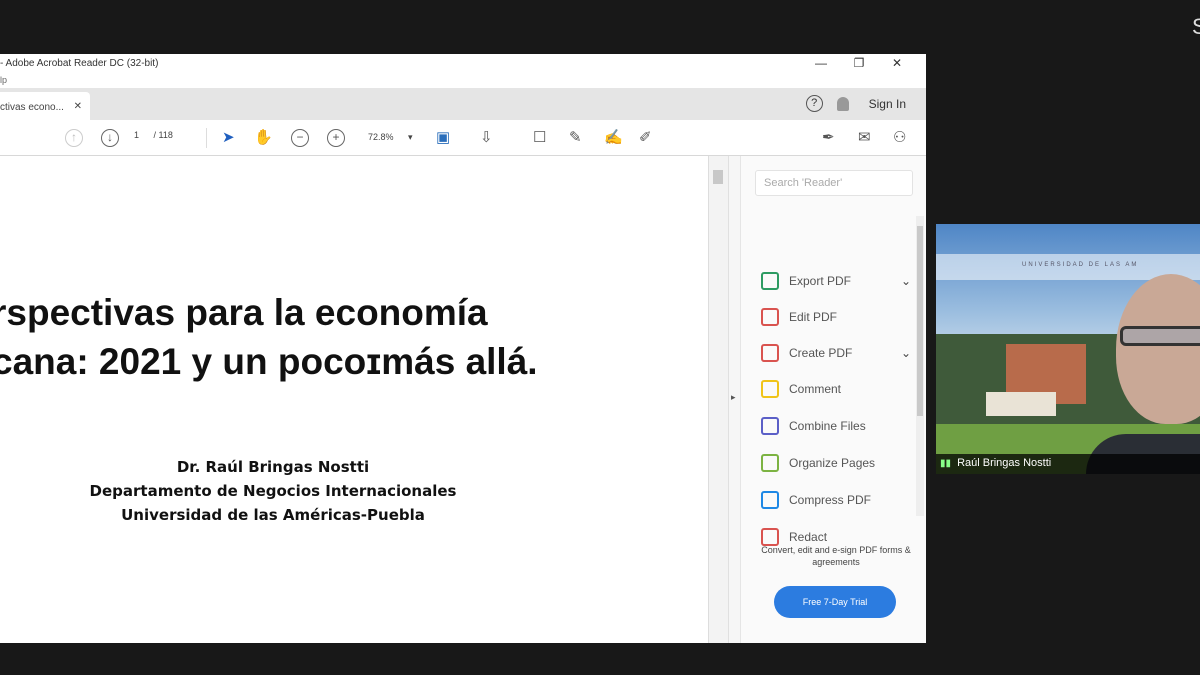 This screenshot has height=675, width=1200. I want to click on fill-sign-icon: ✐, so click(645, 138).